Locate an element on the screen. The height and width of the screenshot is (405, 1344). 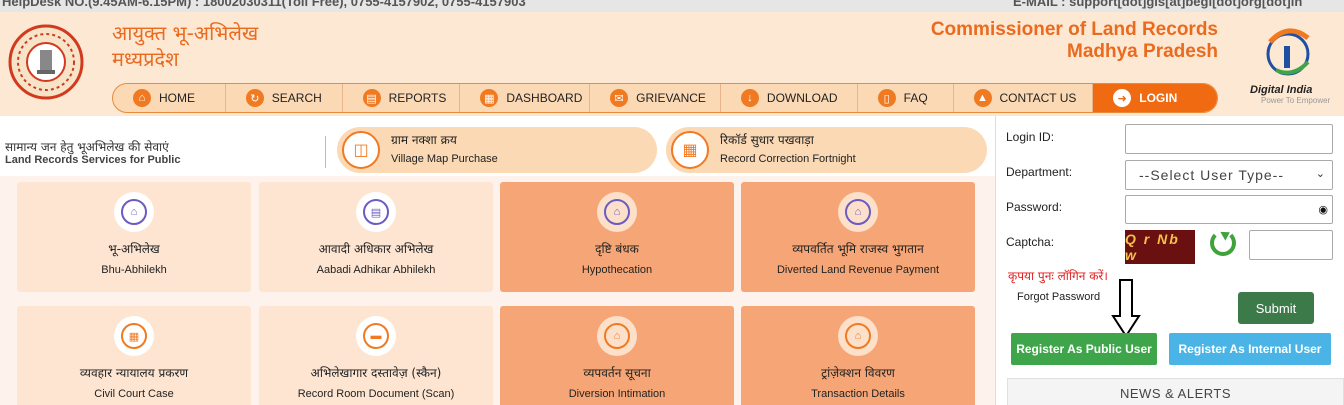
village-map-purchase-hindi: ग्राम नक्शा क्रय is located at coordinates (424, 140).